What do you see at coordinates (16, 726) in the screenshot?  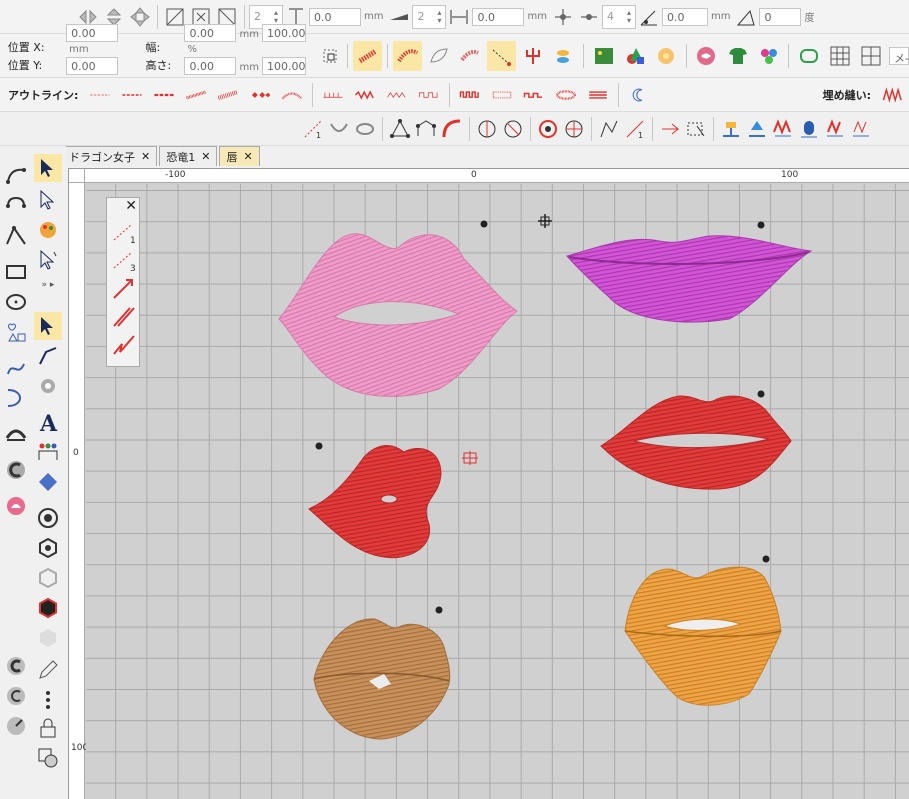 I see `stitch-c3-icon` at bounding box center [16, 726].